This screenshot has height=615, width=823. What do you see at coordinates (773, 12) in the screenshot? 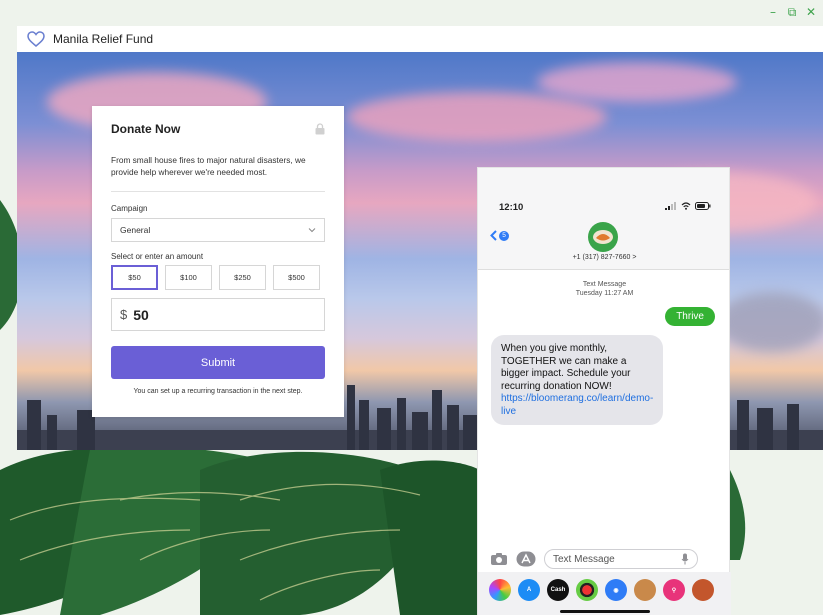
I see `minimize-button: –` at bounding box center [773, 12].